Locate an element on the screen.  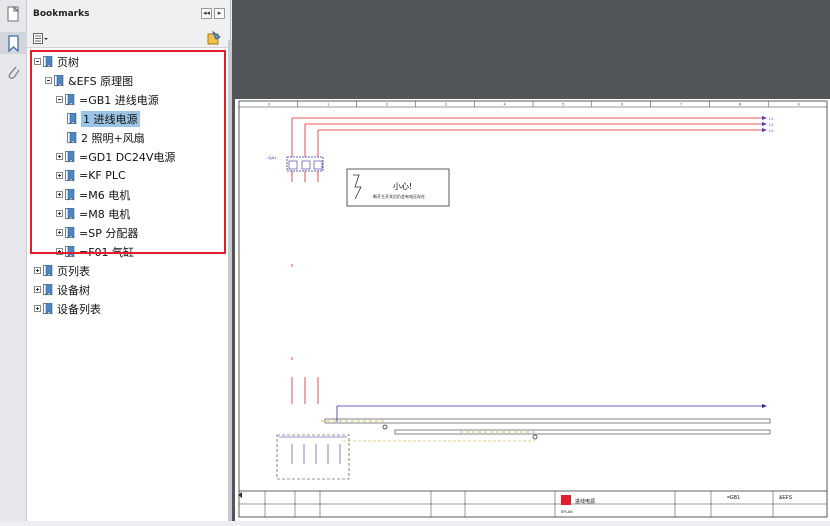
page-thumbnails-icon is located at coordinates (13, 14).